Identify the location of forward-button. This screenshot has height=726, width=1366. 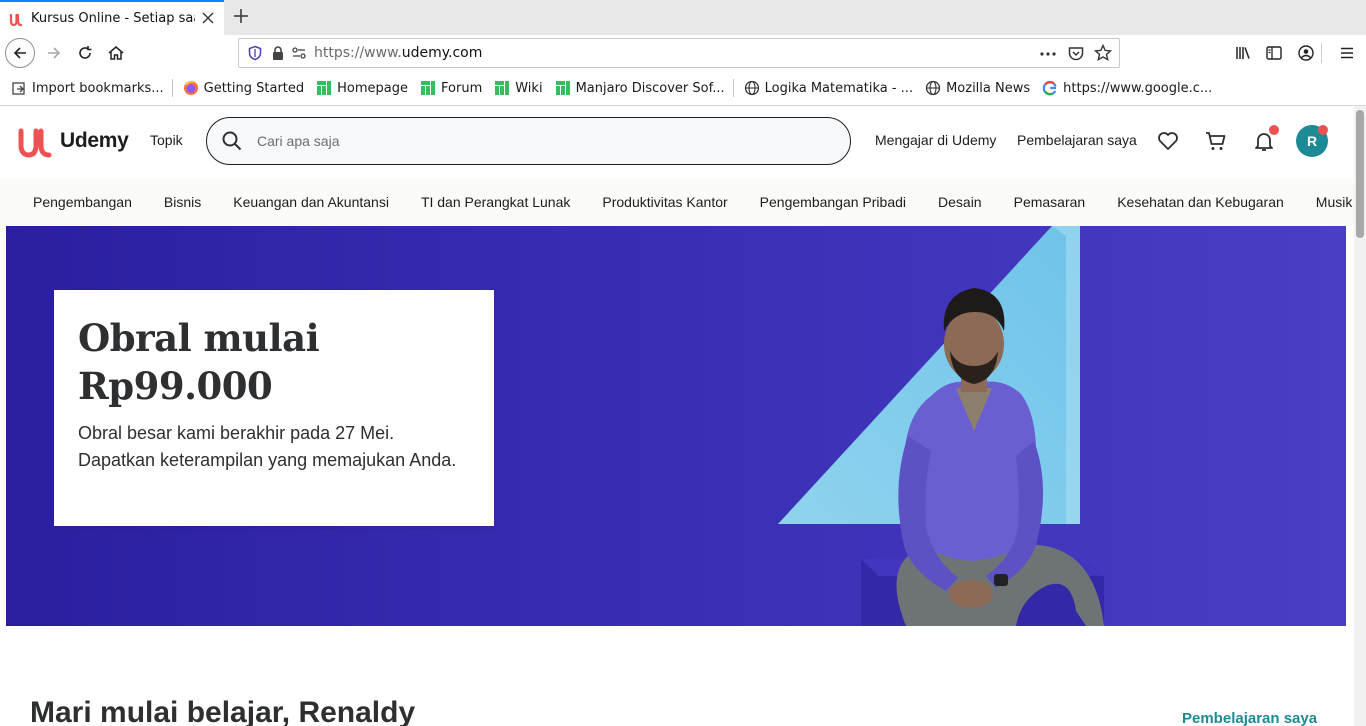
(54, 53).